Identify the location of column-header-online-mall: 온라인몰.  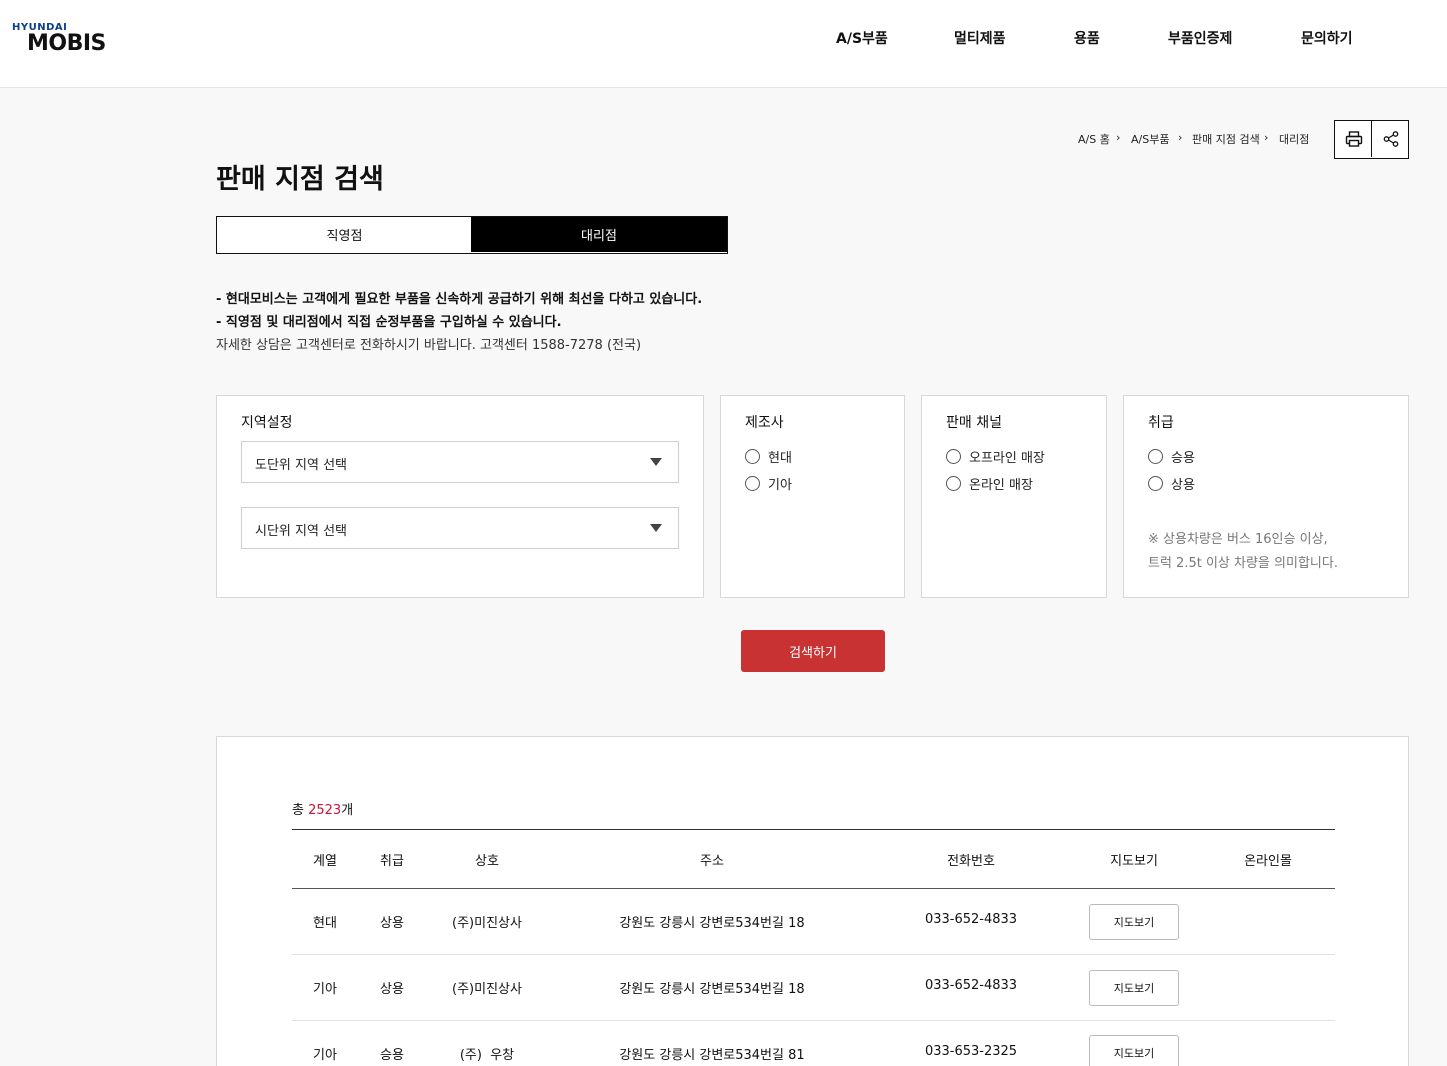
(1268, 861).